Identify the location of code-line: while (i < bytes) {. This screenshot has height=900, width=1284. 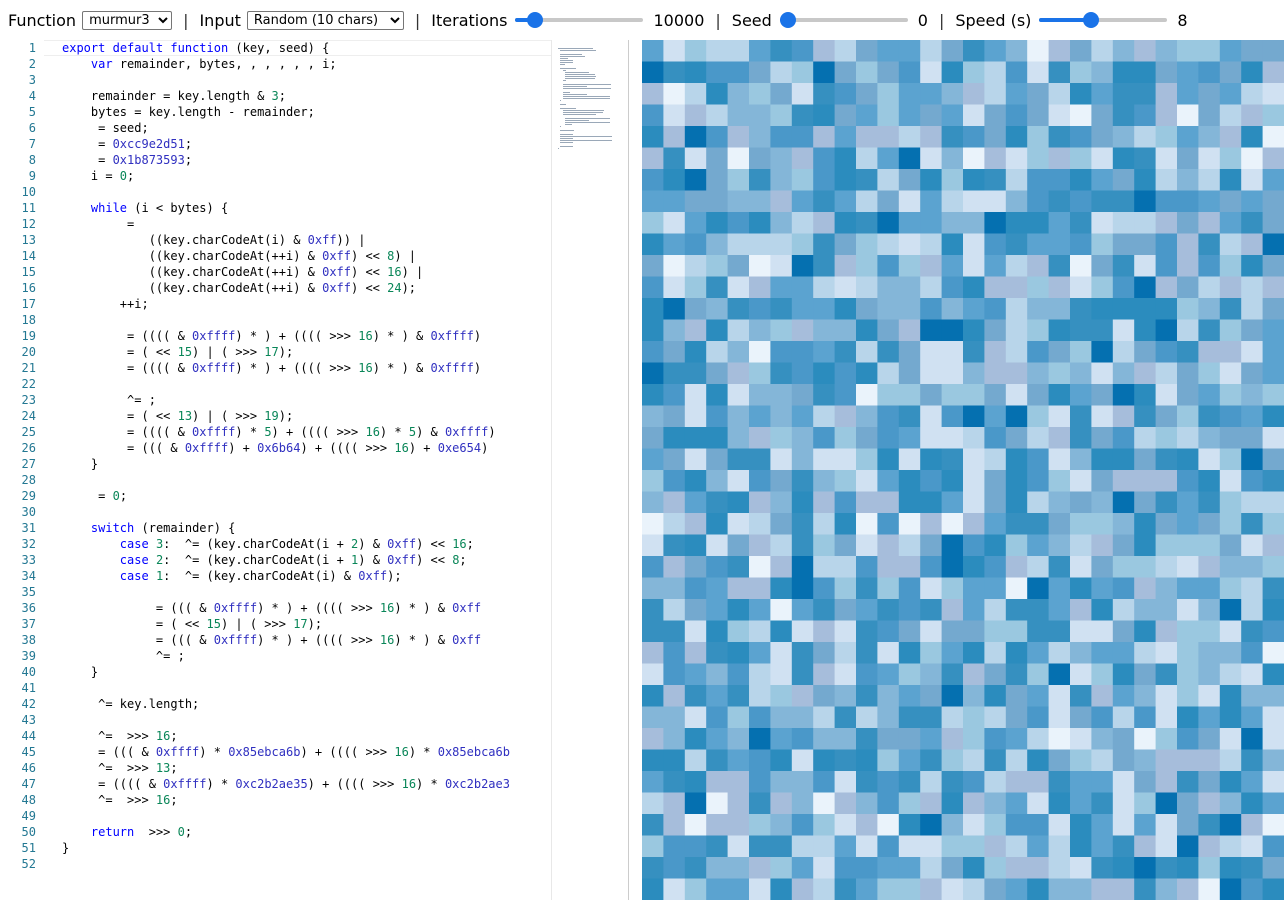
(306, 208).